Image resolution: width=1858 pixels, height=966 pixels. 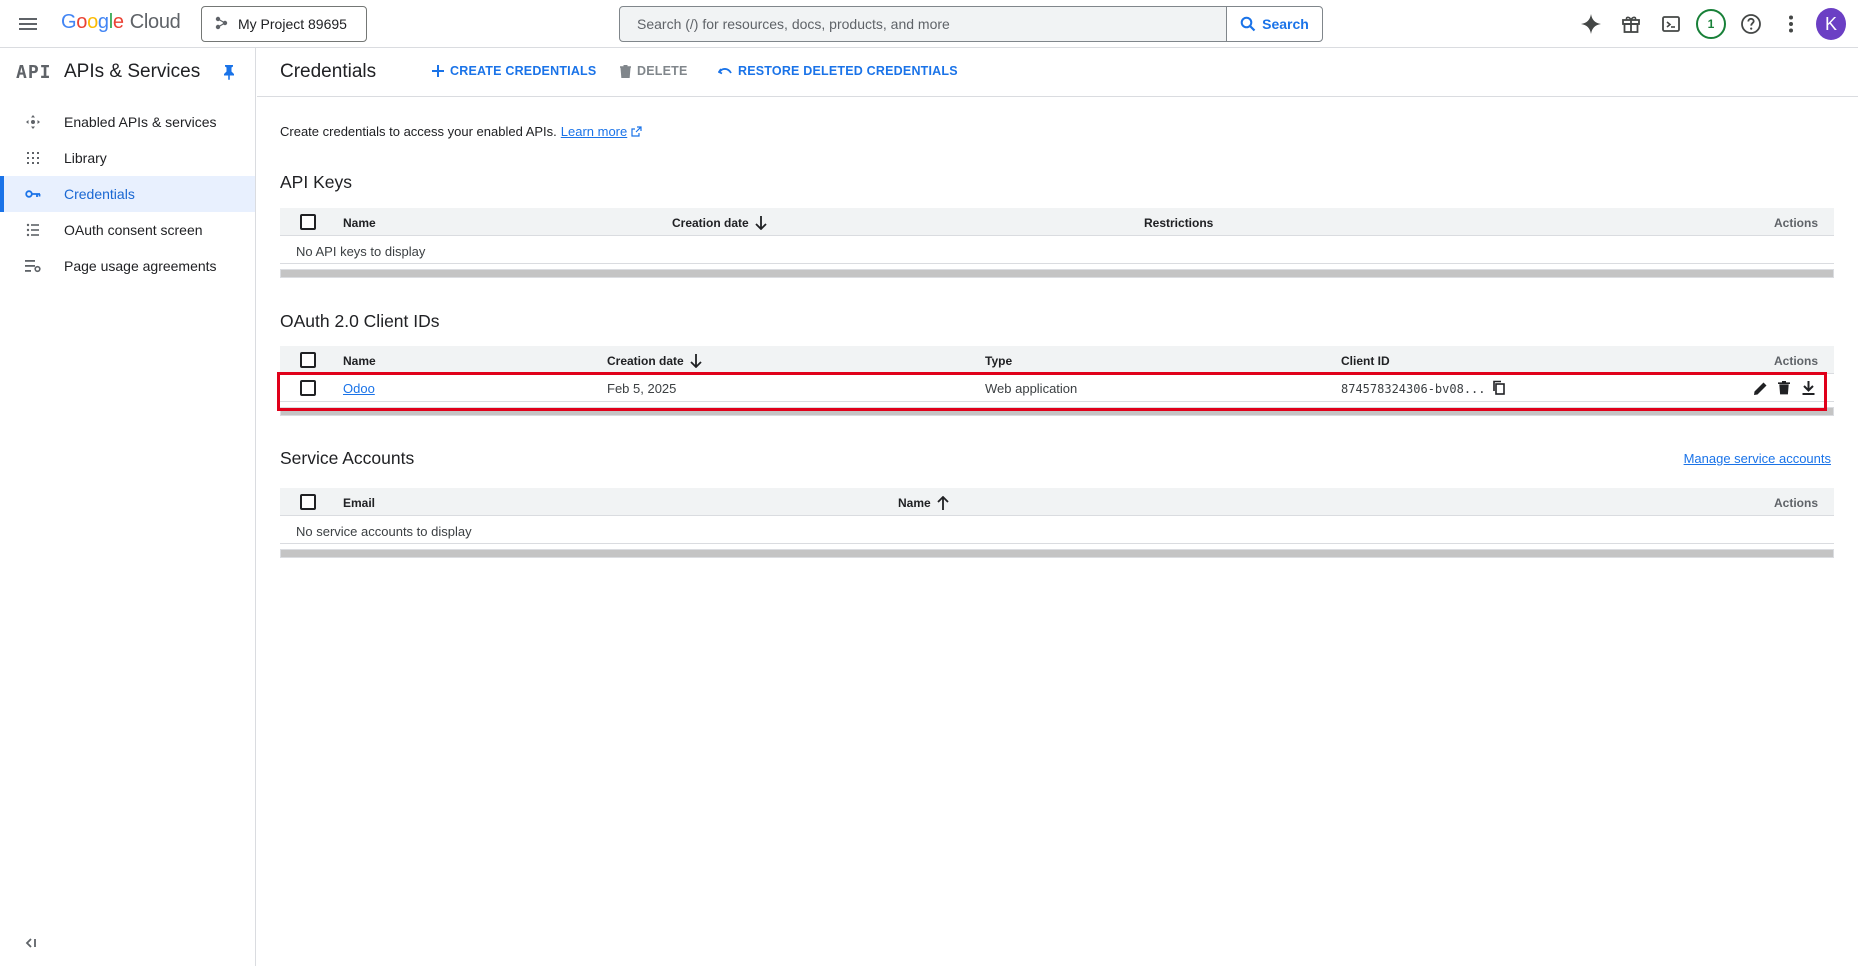 I want to click on sidebar-header: API APIs & Services, so click(x=127, y=72).